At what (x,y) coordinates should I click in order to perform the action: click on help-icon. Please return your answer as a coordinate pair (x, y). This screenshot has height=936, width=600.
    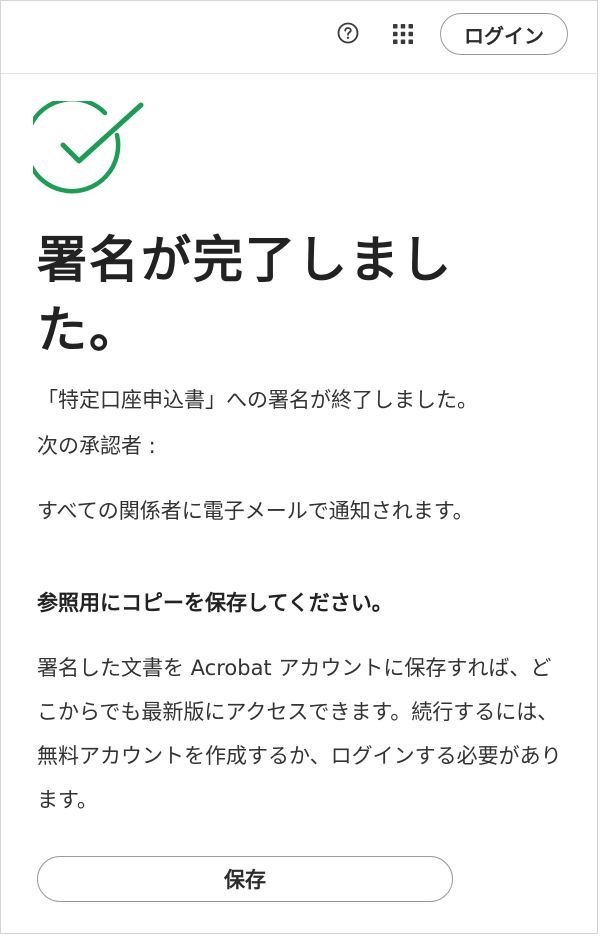
    Looking at the image, I should click on (348, 33).